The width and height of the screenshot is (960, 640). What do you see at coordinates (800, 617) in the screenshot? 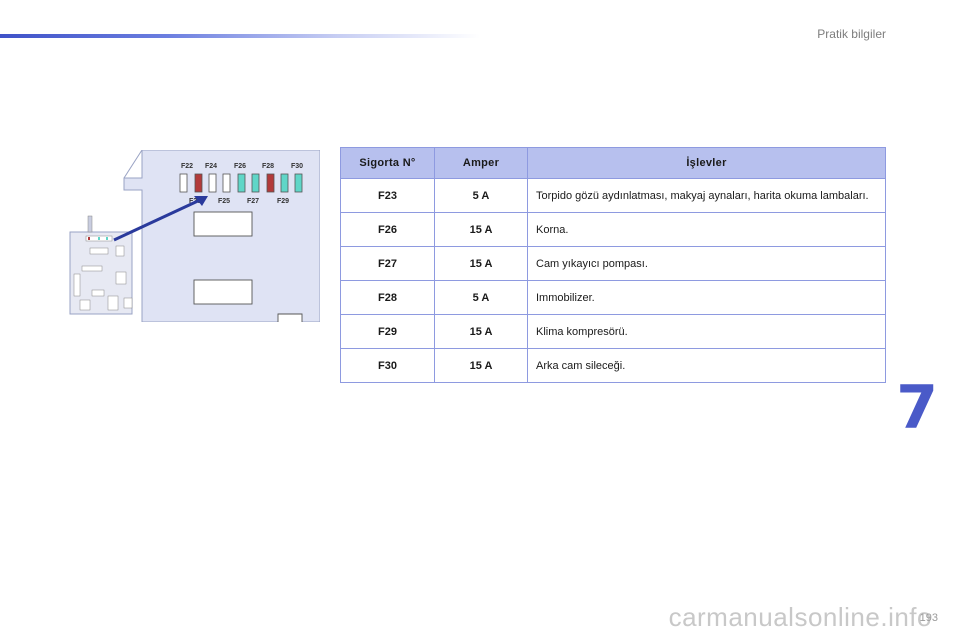
I see `watermark: carmanualsonline.info` at bounding box center [800, 617].